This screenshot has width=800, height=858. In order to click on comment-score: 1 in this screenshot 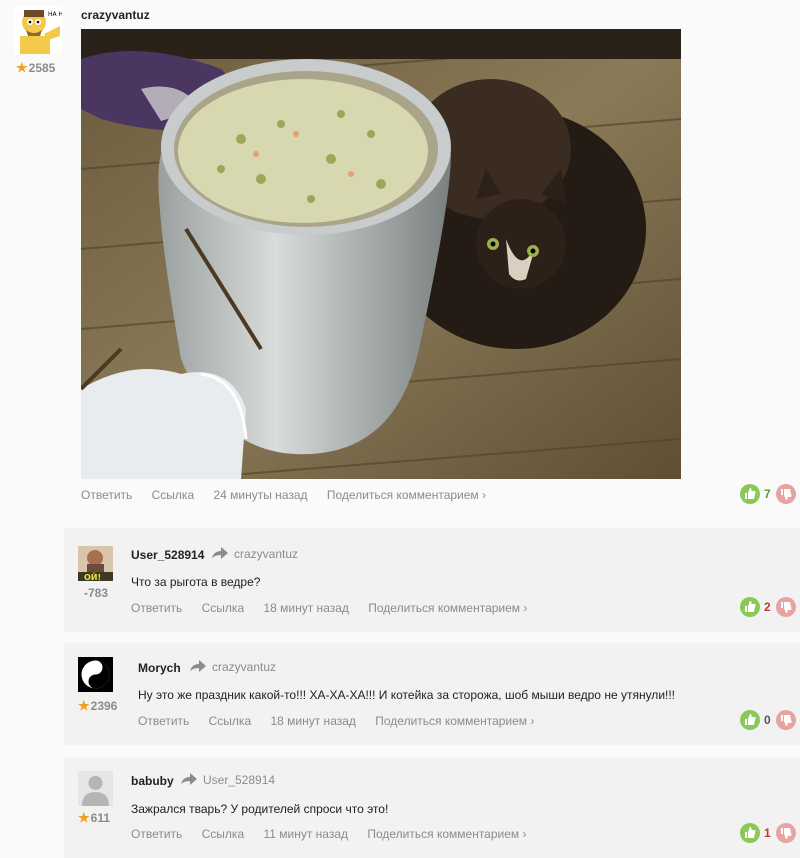, I will do `click(767, 833)`.